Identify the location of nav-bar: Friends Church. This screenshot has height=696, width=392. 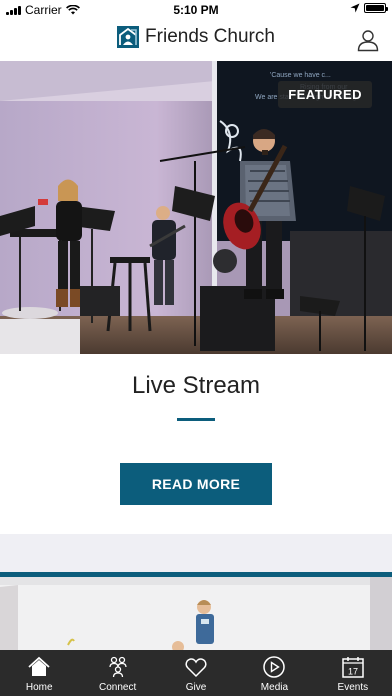
(196, 40).